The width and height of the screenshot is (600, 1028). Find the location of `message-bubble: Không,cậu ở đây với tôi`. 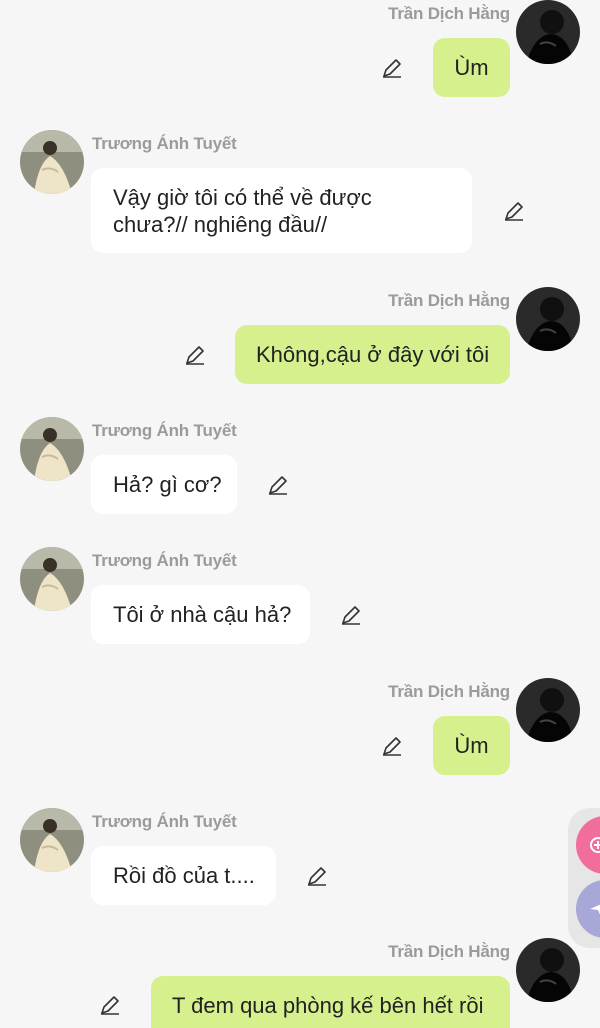

message-bubble: Không,cậu ở đây với tôi is located at coordinates (372, 354).